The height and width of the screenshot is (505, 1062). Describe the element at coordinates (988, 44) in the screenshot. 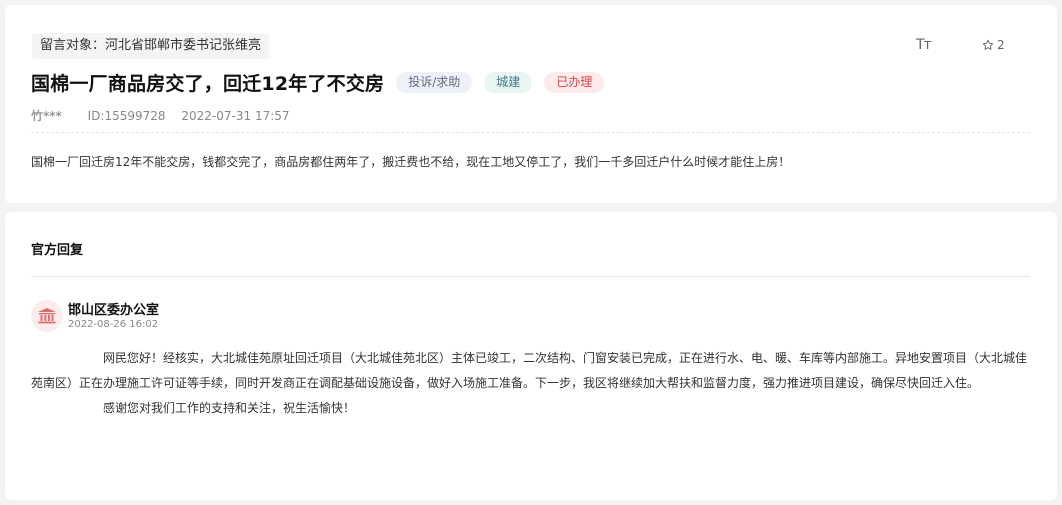

I see `star-icon` at that location.